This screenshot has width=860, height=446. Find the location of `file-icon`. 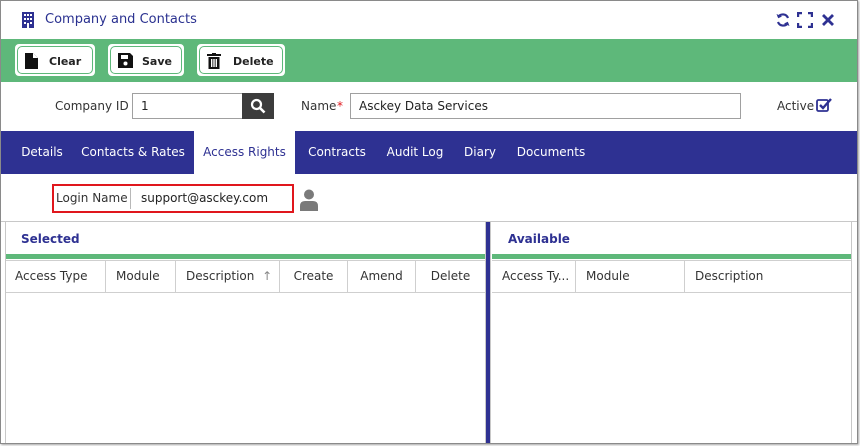

file-icon is located at coordinates (31, 61).